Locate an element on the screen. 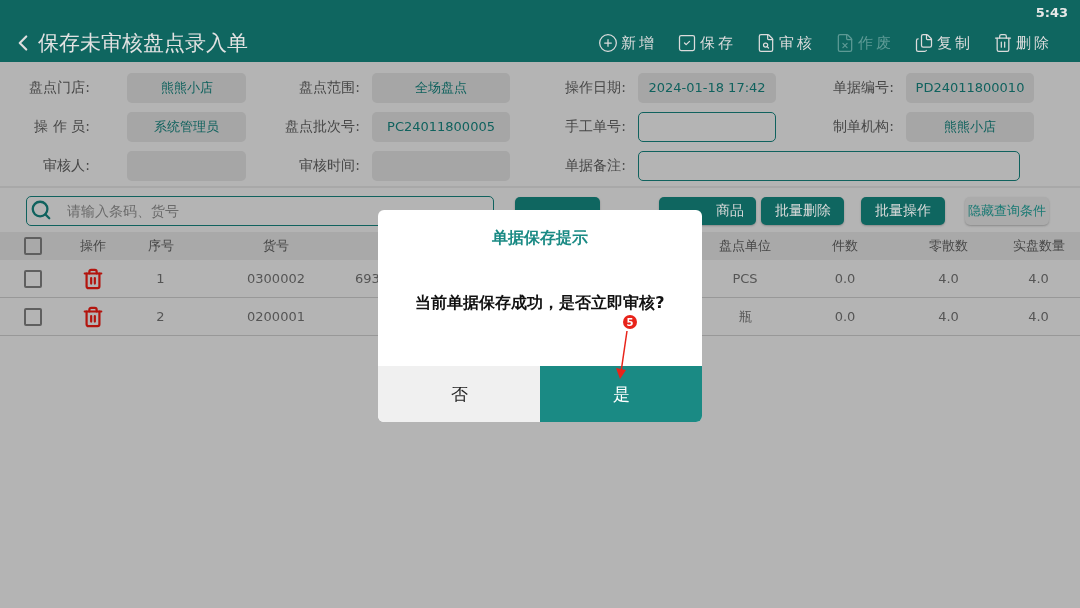 This screenshot has height=608, width=1080. select-all-checkbox is located at coordinates (32, 246).